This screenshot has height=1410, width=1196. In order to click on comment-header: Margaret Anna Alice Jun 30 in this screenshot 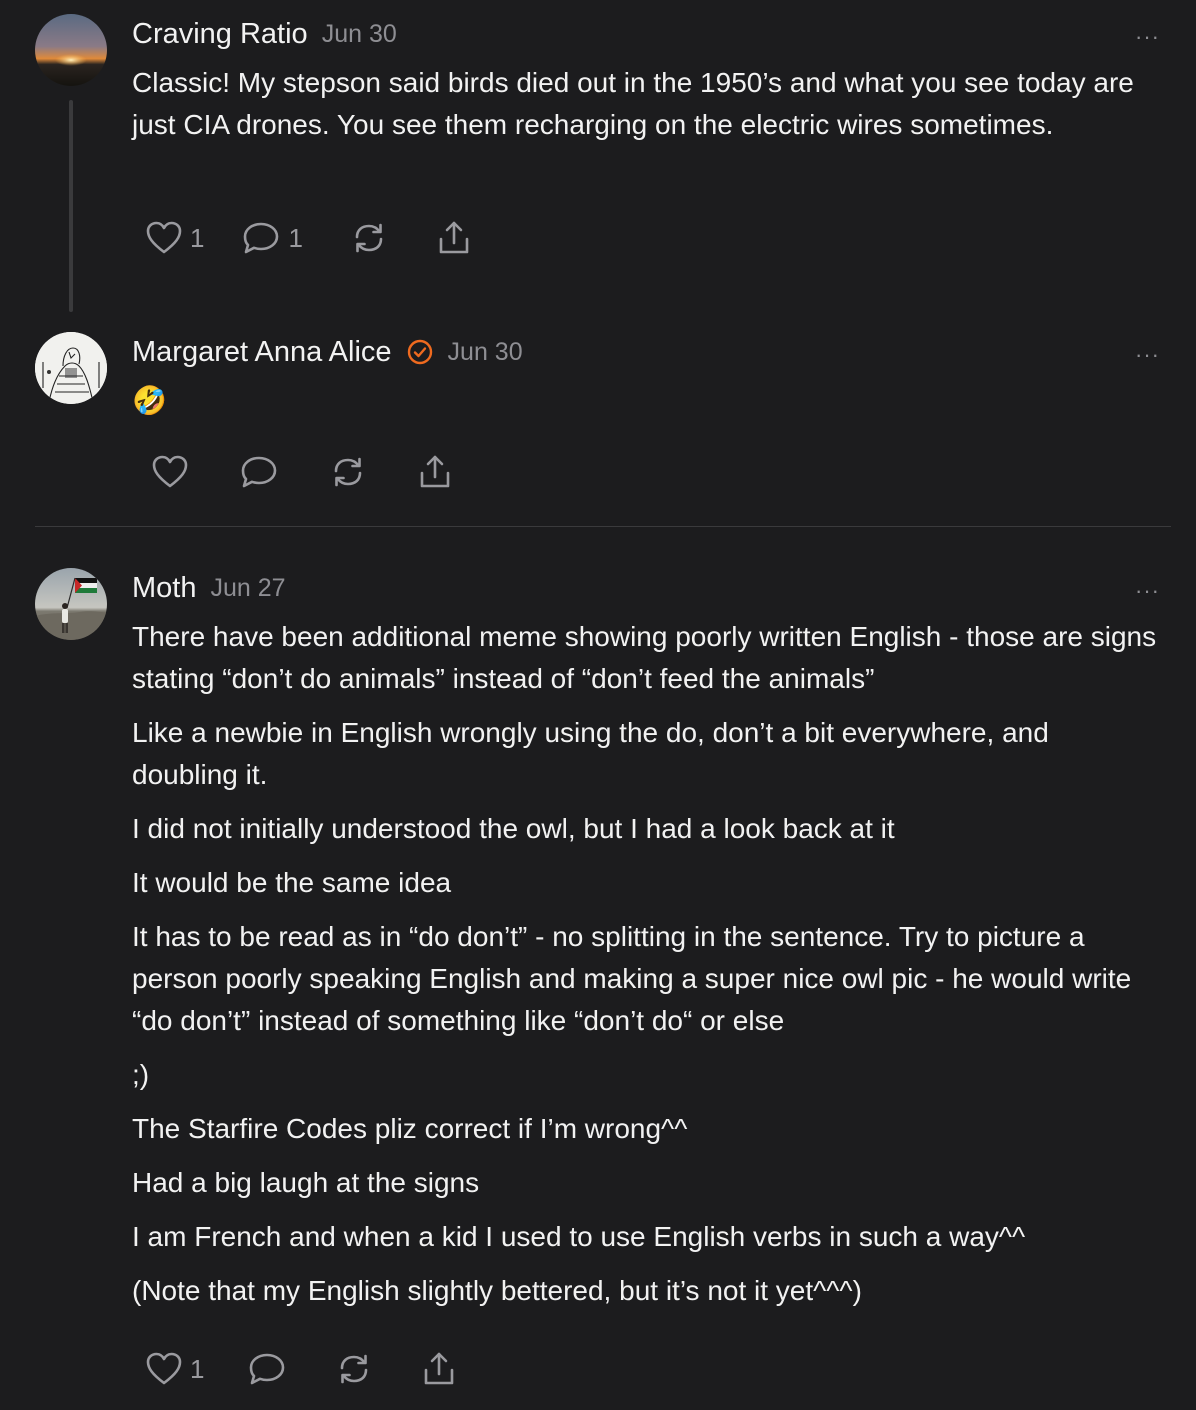, I will do `click(327, 352)`.